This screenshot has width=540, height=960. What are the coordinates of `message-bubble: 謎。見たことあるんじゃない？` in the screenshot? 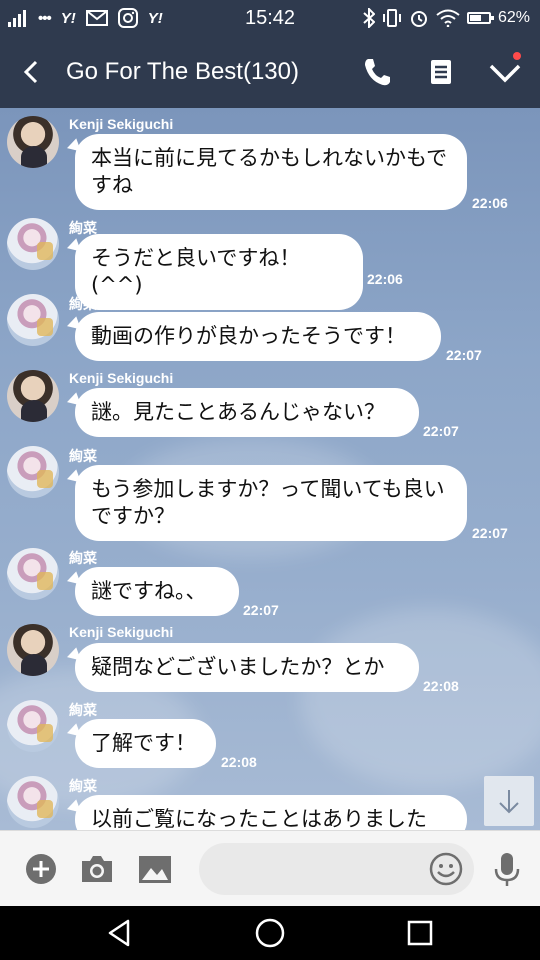 It's located at (247, 412).